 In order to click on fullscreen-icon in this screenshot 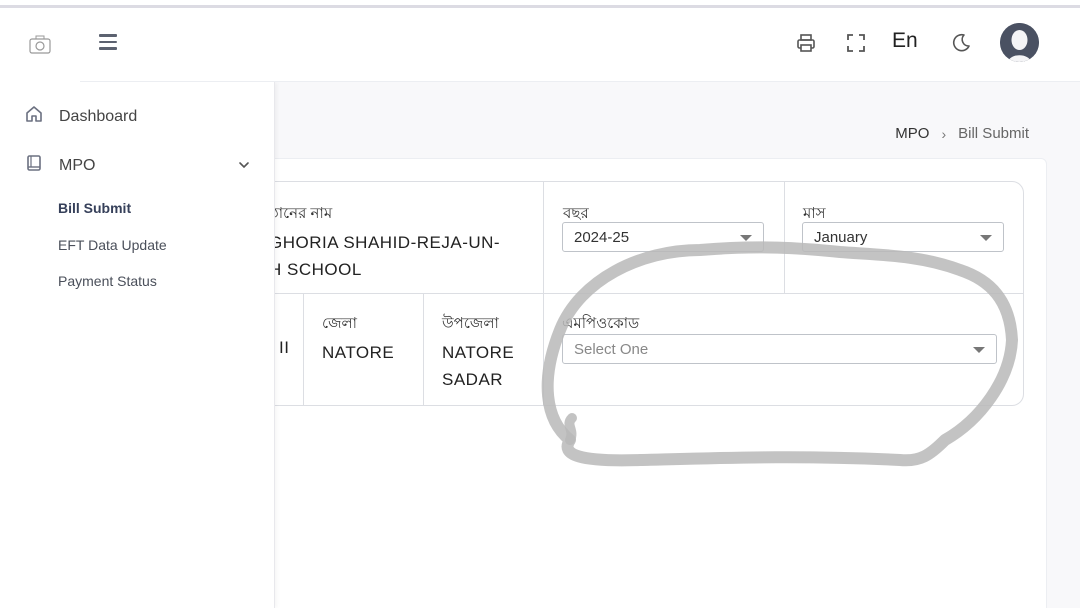, I will do `click(856, 43)`.